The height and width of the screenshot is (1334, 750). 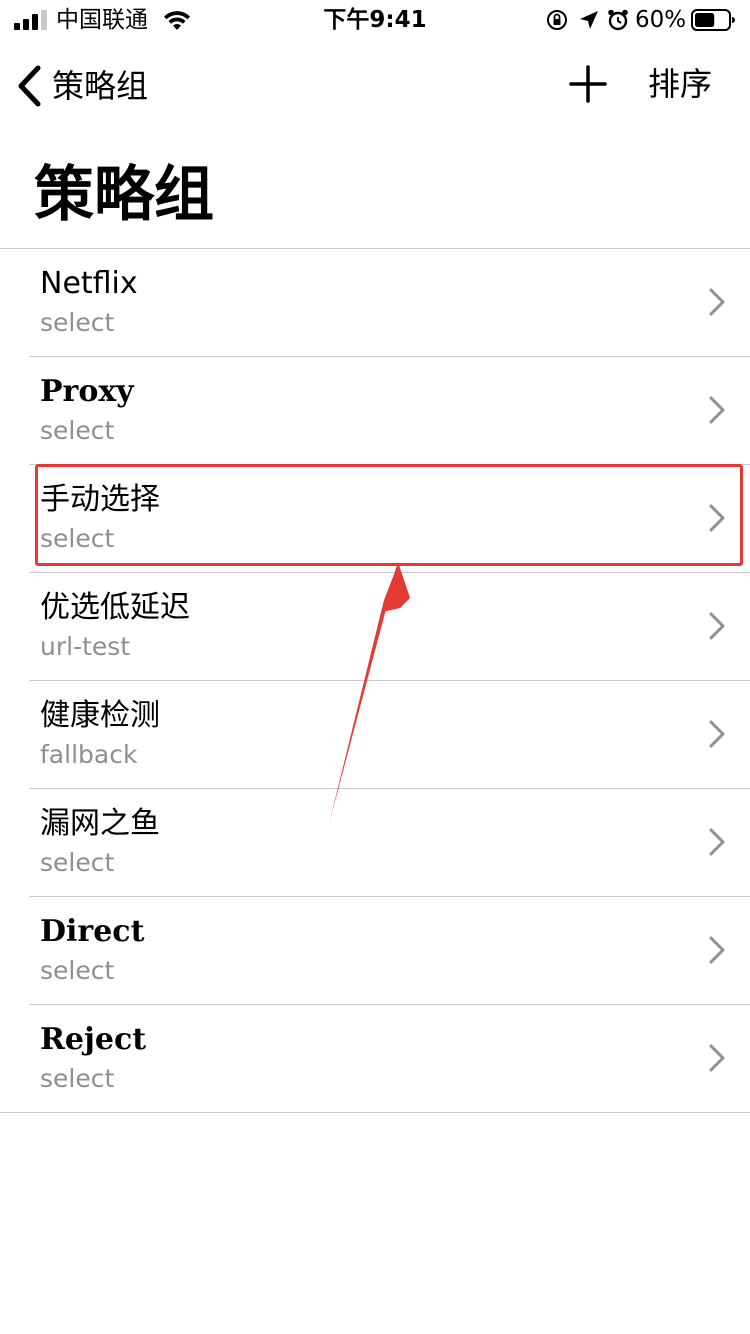 What do you see at coordinates (92, 931) in the screenshot?
I see `group-name: Direct` at bounding box center [92, 931].